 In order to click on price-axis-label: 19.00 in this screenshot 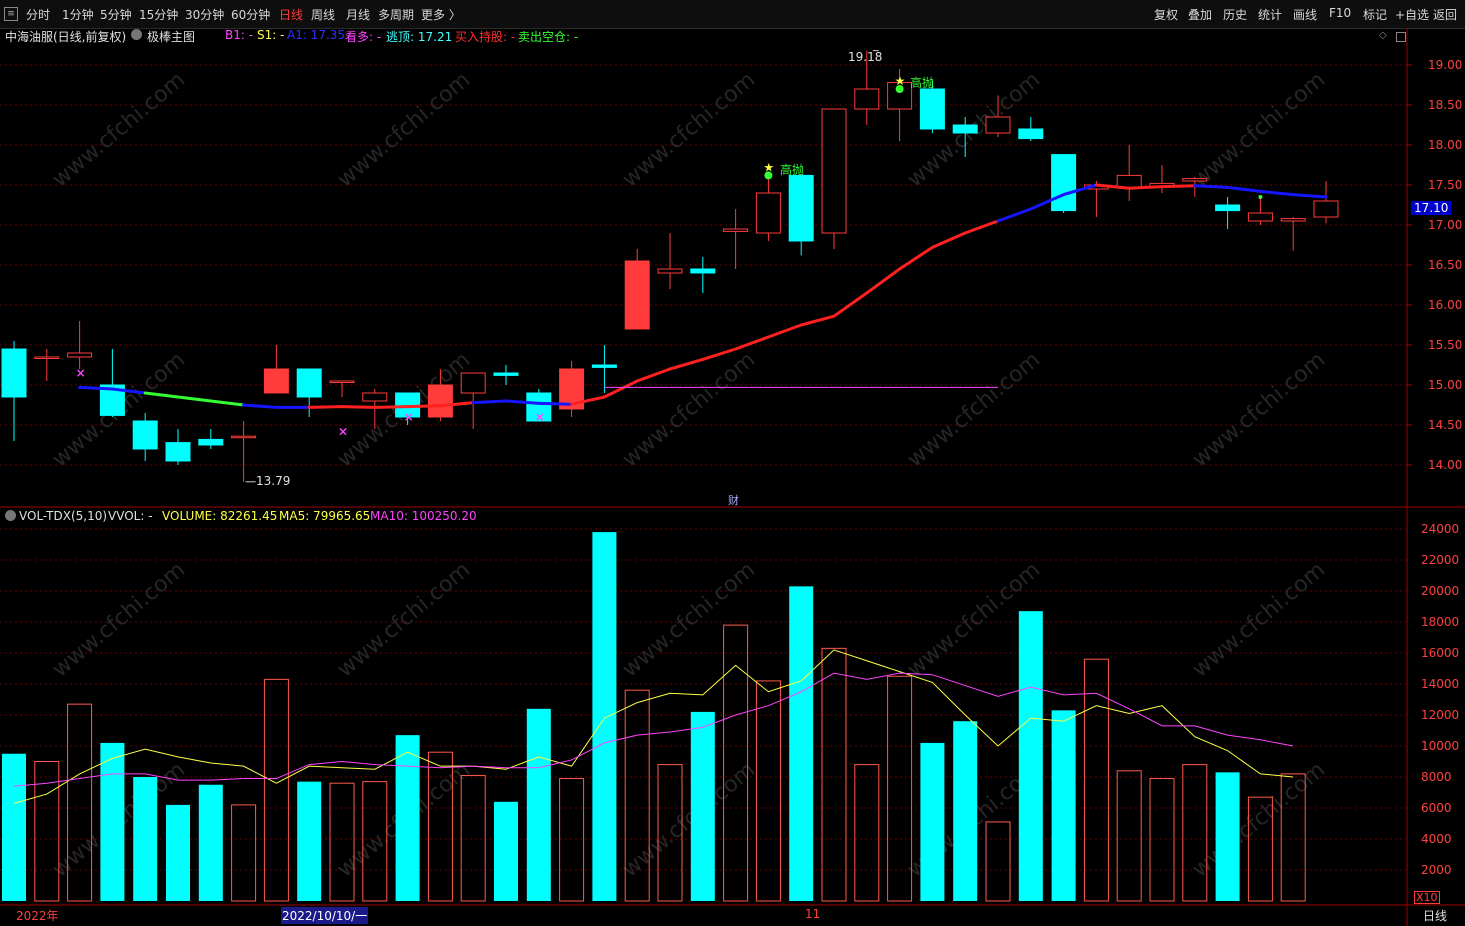, I will do `click(1445, 65)`.